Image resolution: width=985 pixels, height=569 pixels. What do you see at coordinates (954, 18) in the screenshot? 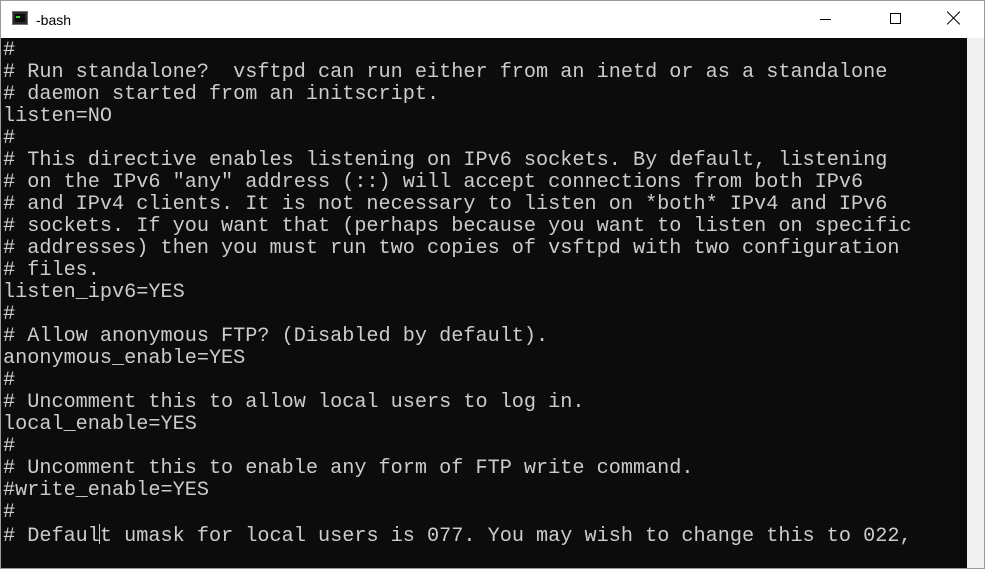
I see `close-icon` at bounding box center [954, 18].